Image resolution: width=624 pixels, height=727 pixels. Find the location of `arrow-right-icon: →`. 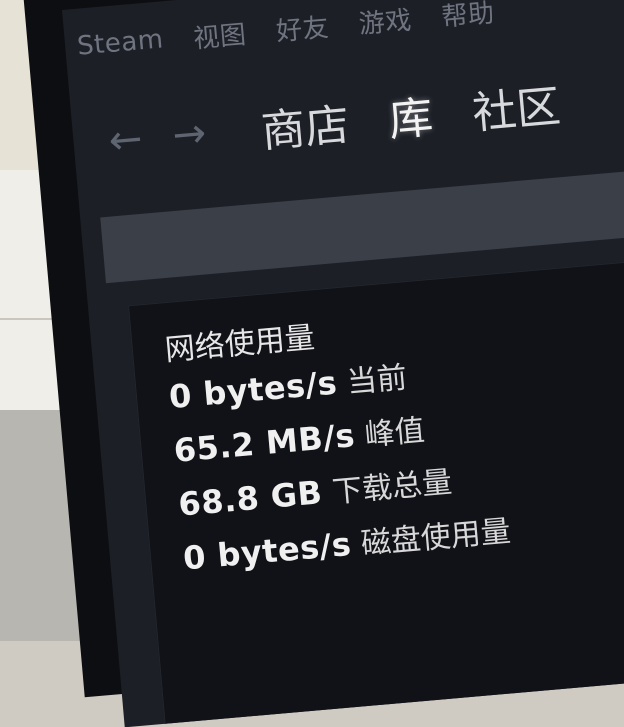

arrow-right-icon: → is located at coordinates (189, 134).